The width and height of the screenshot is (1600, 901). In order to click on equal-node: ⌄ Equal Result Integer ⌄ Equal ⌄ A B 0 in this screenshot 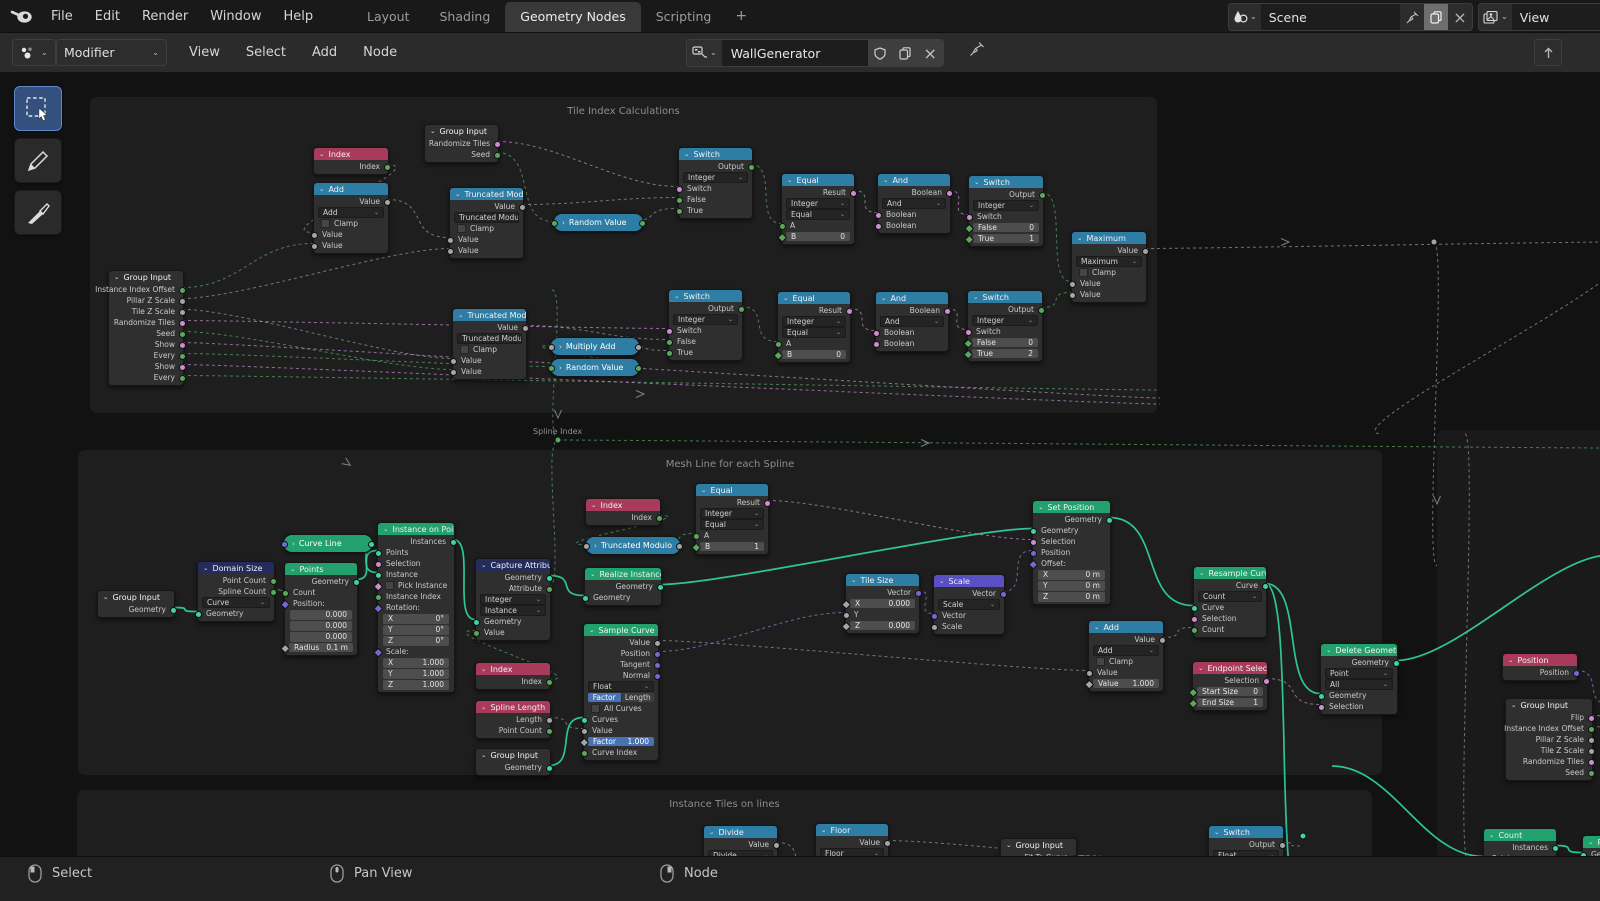, I will do `click(817, 209)`.